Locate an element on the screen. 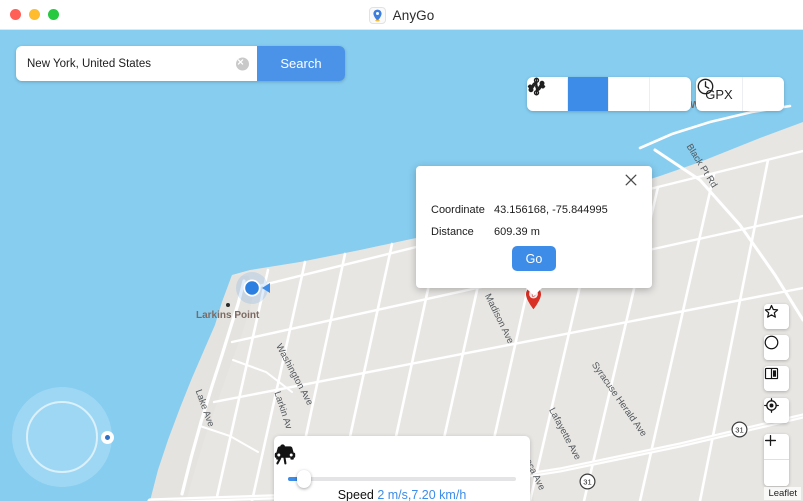  popup-label-coordinate: Coordinate is located at coordinates (458, 210).